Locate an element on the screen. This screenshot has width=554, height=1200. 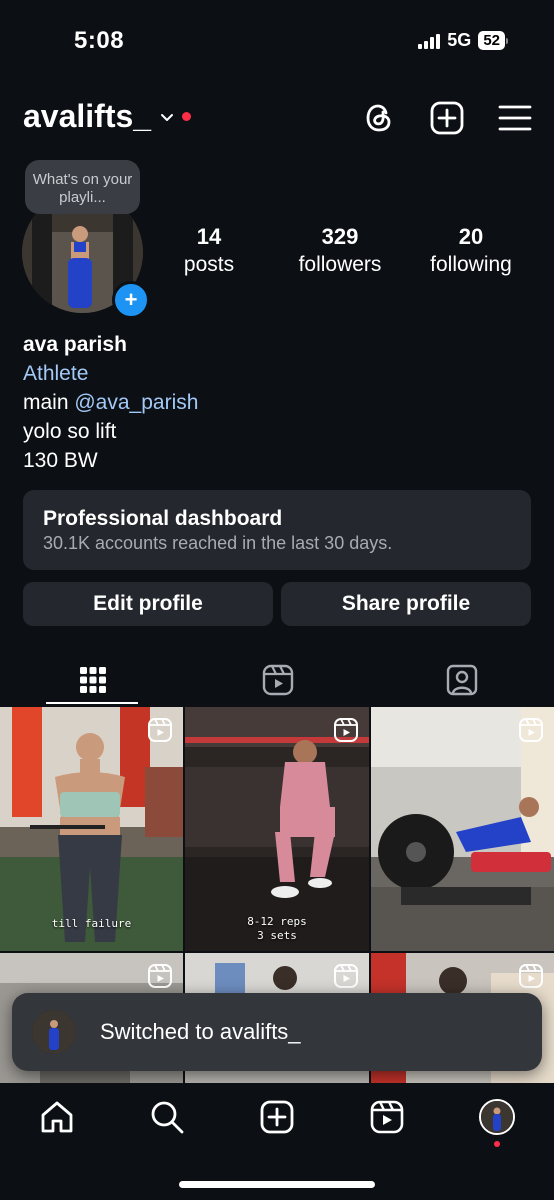
followers-stat: 329 followers is located at coordinates (340, 251).